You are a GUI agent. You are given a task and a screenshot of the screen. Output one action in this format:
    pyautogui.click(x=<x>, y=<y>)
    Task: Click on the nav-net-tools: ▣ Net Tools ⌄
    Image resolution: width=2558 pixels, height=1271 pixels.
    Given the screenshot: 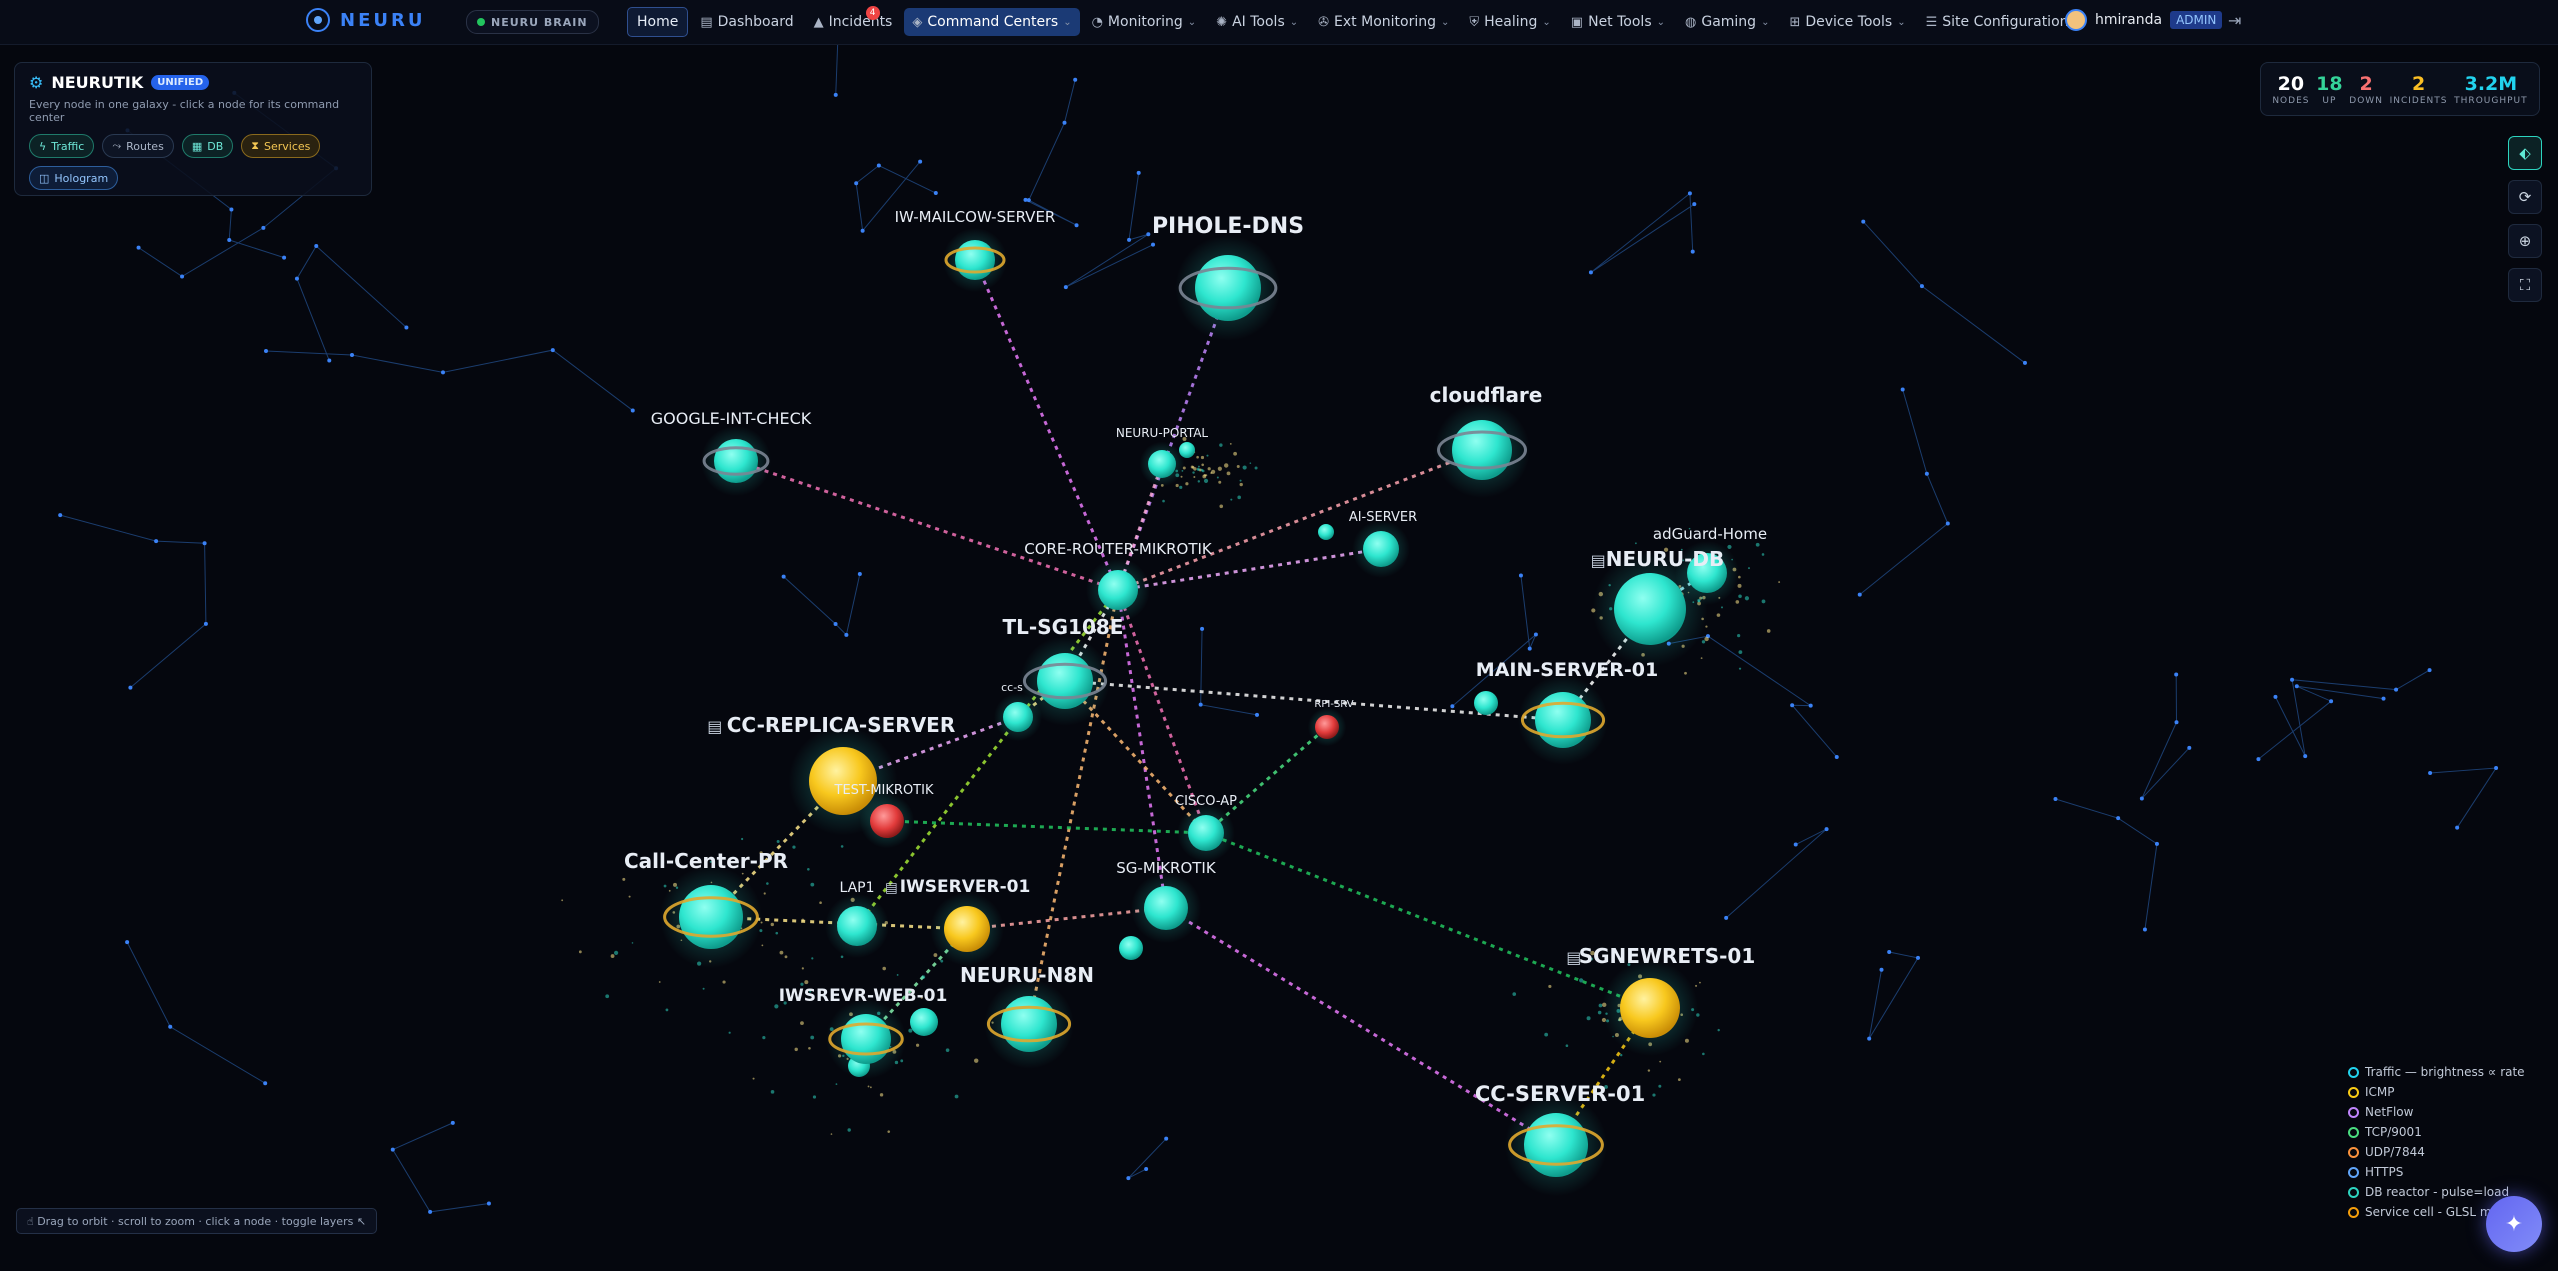 What is the action you would take?
    pyautogui.click(x=1618, y=22)
    